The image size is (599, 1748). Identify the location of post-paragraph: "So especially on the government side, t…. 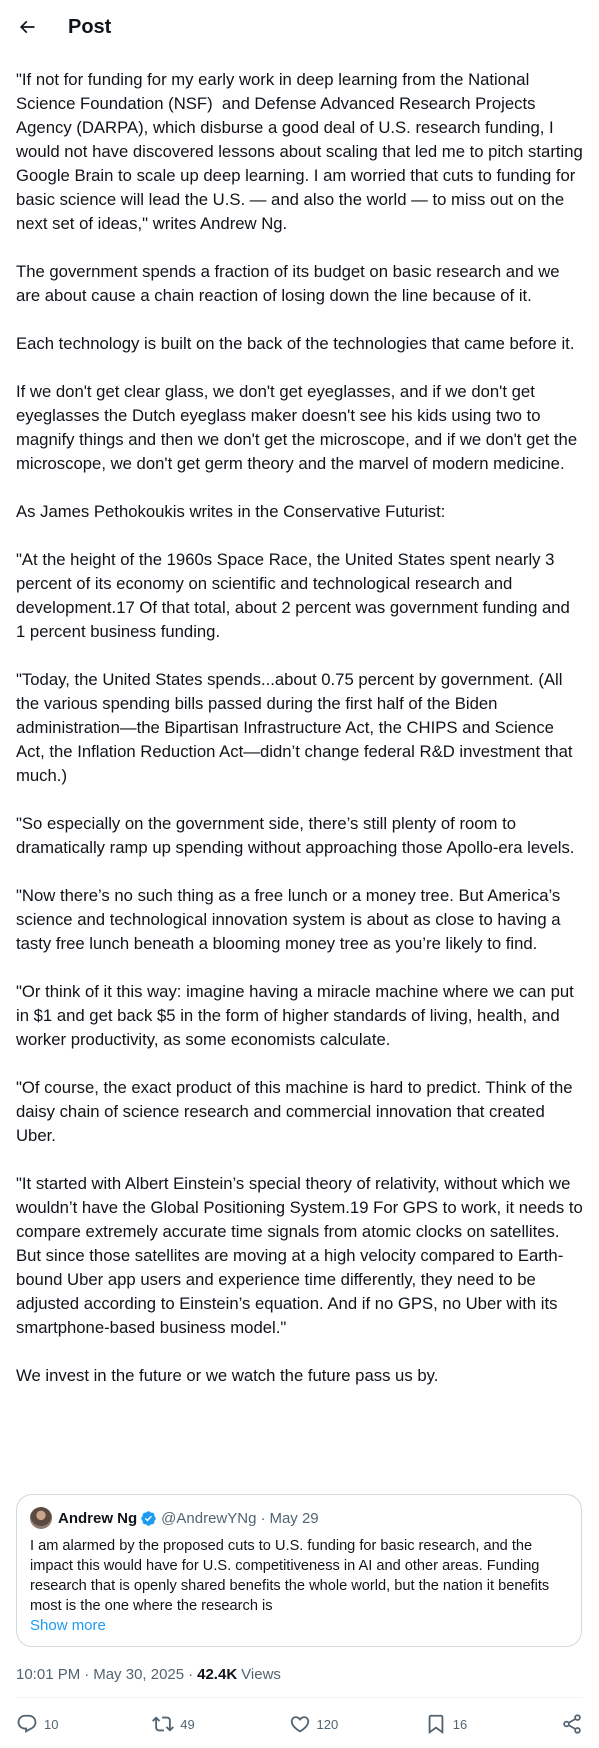
(295, 835).